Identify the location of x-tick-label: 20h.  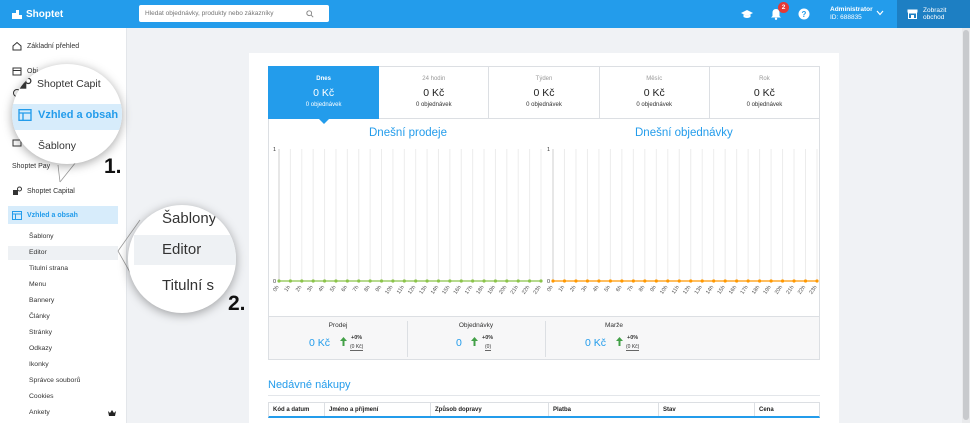
(779, 290).